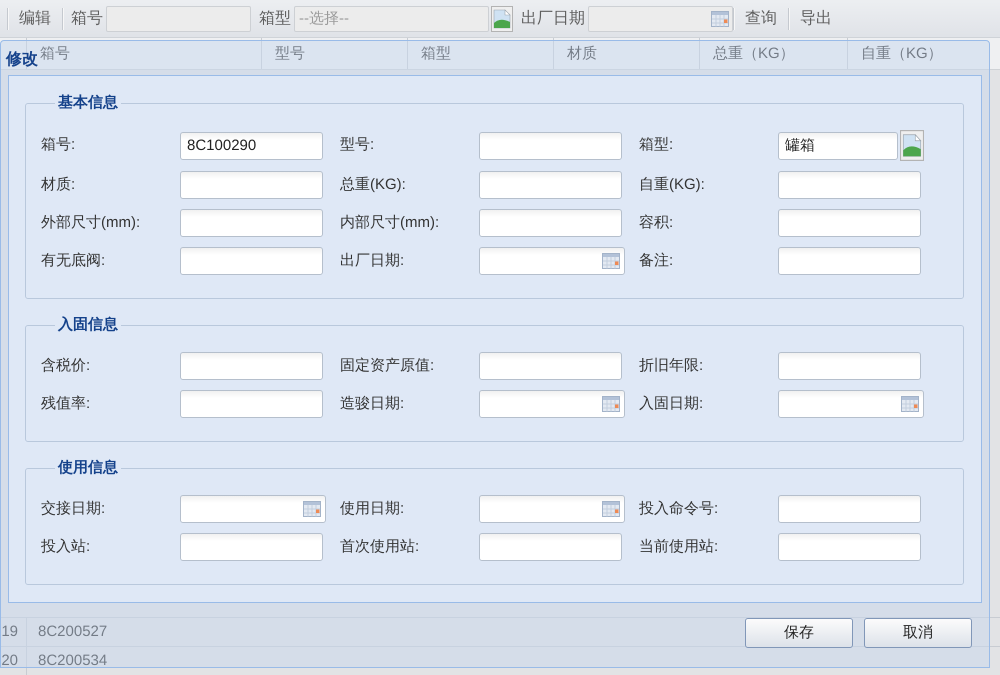 The width and height of the screenshot is (1000, 675). Describe the element at coordinates (656, 145) in the screenshot. I see `field-label: 箱型:` at that location.